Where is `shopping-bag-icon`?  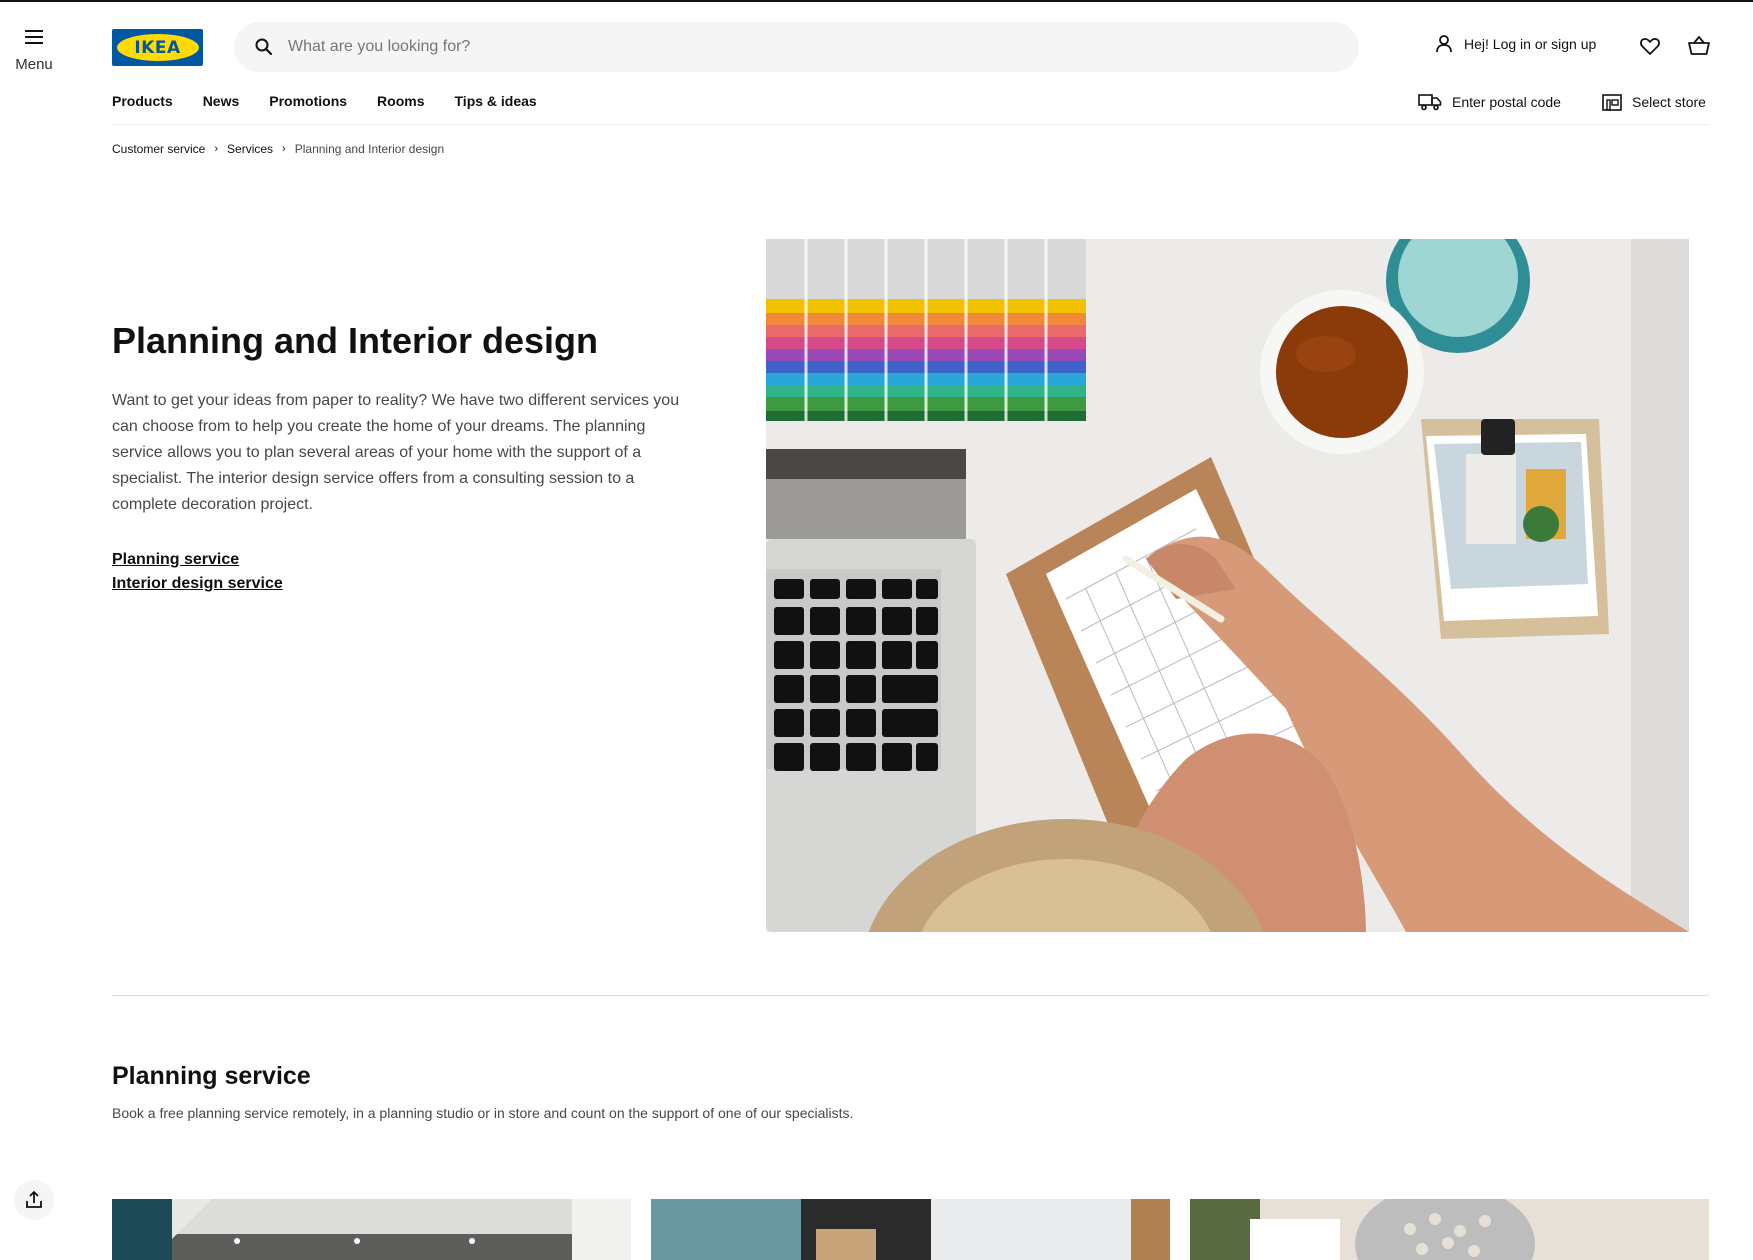
shopping-bag-icon is located at coordinates (1699, 46).